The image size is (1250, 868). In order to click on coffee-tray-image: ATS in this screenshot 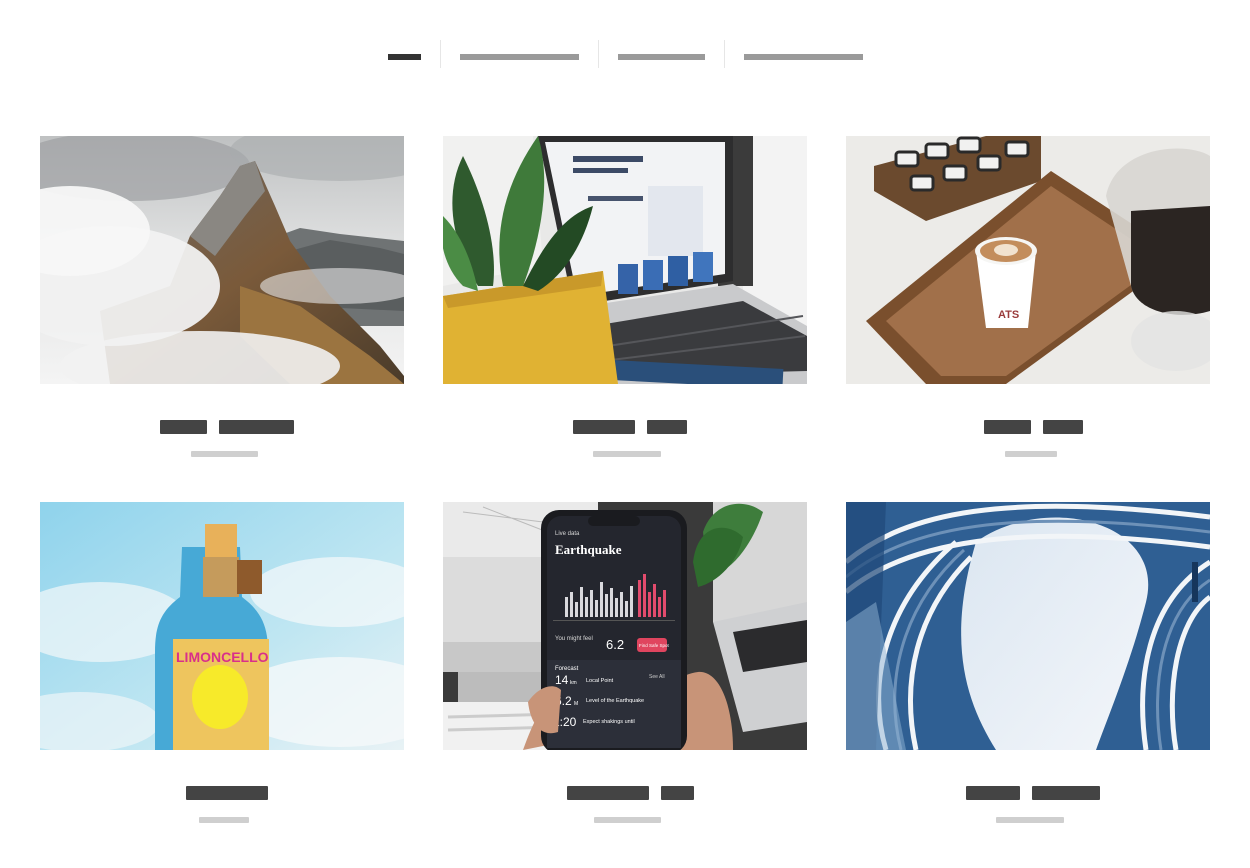, I will do `click(1028, 260)`.